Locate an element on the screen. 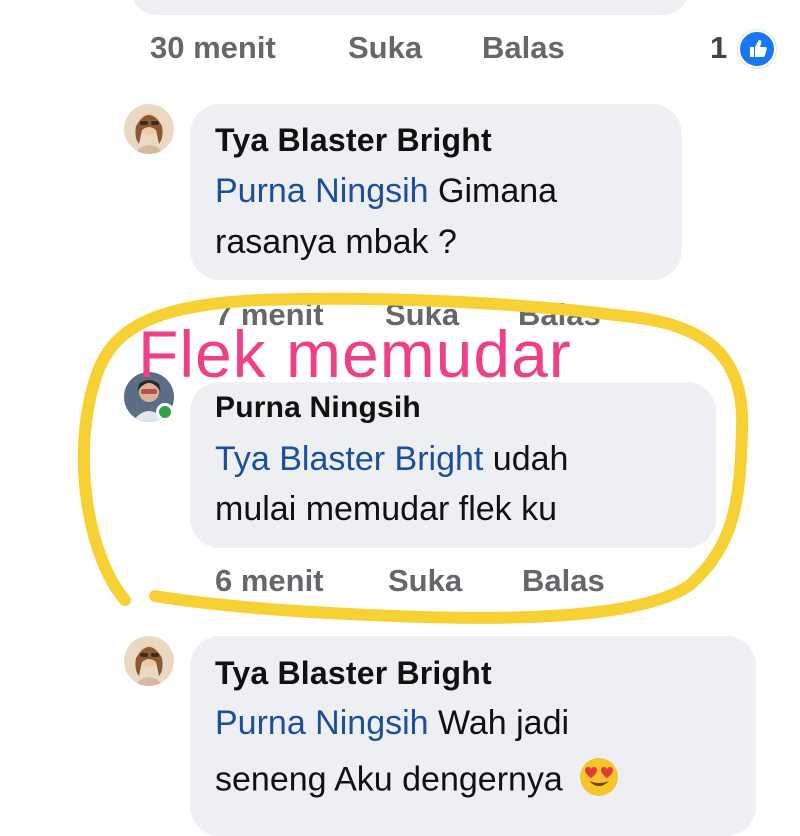 The width and height of the screenshot is (800, 836). comment-meta-row: 30 menit is located at coordinates (213, 48).